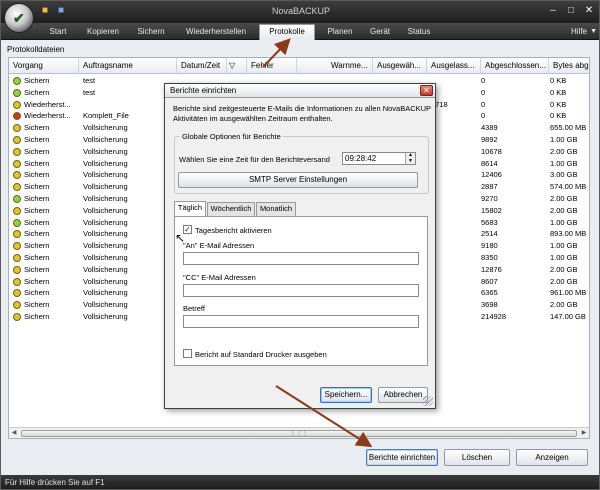 This screenshot has width=600, height=490. I want to click on scrollbar-thumb: ⋮⋮⋮, so click(299, 433).